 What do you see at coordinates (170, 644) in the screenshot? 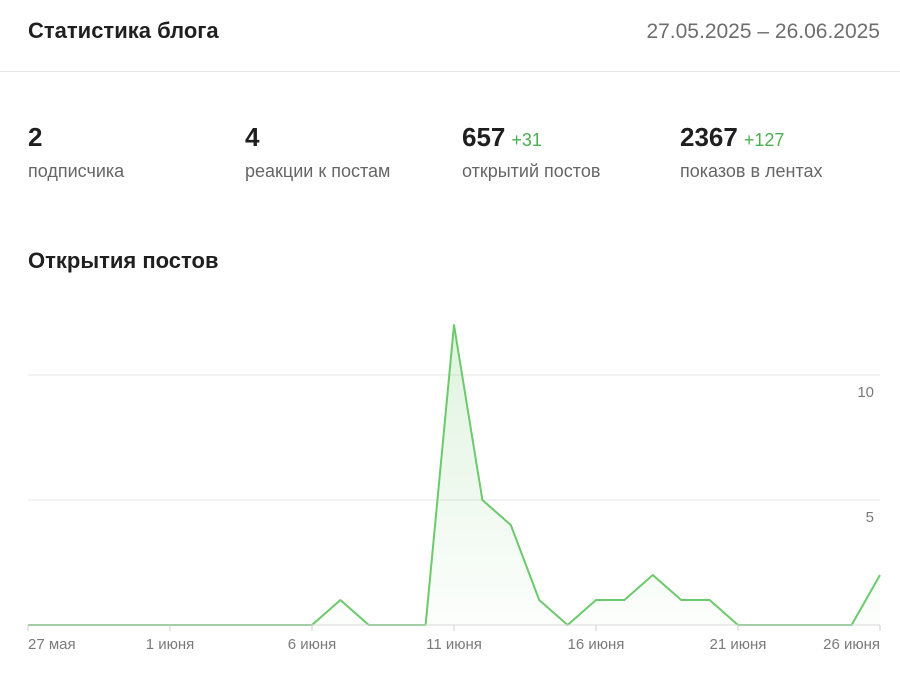
I see `x-tick-label: 1 июня` at bounding box center [170, 644].